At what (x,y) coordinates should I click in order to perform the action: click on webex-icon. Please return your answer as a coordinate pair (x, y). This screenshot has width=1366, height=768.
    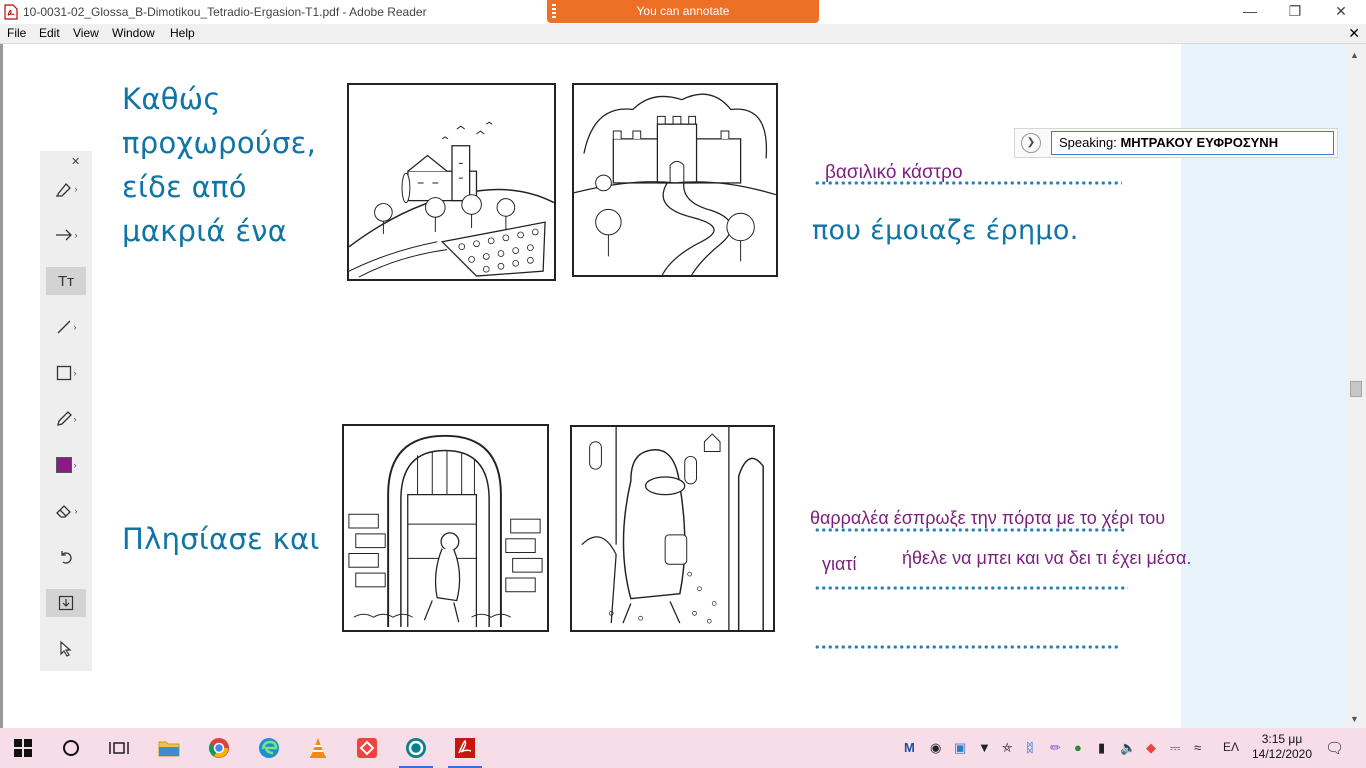
    Looking at the image, I should click on (416, 748).